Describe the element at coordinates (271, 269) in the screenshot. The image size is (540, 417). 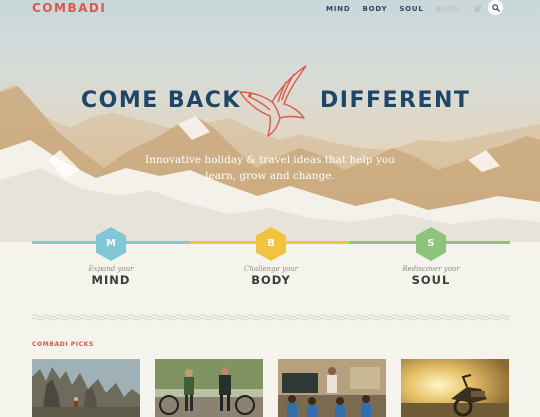
I see `body-subtitle: Challenge your` at that location.